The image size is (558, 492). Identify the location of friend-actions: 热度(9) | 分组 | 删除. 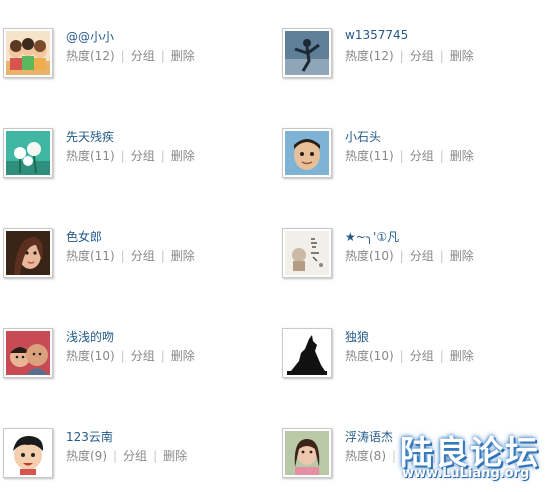
(126, 455).